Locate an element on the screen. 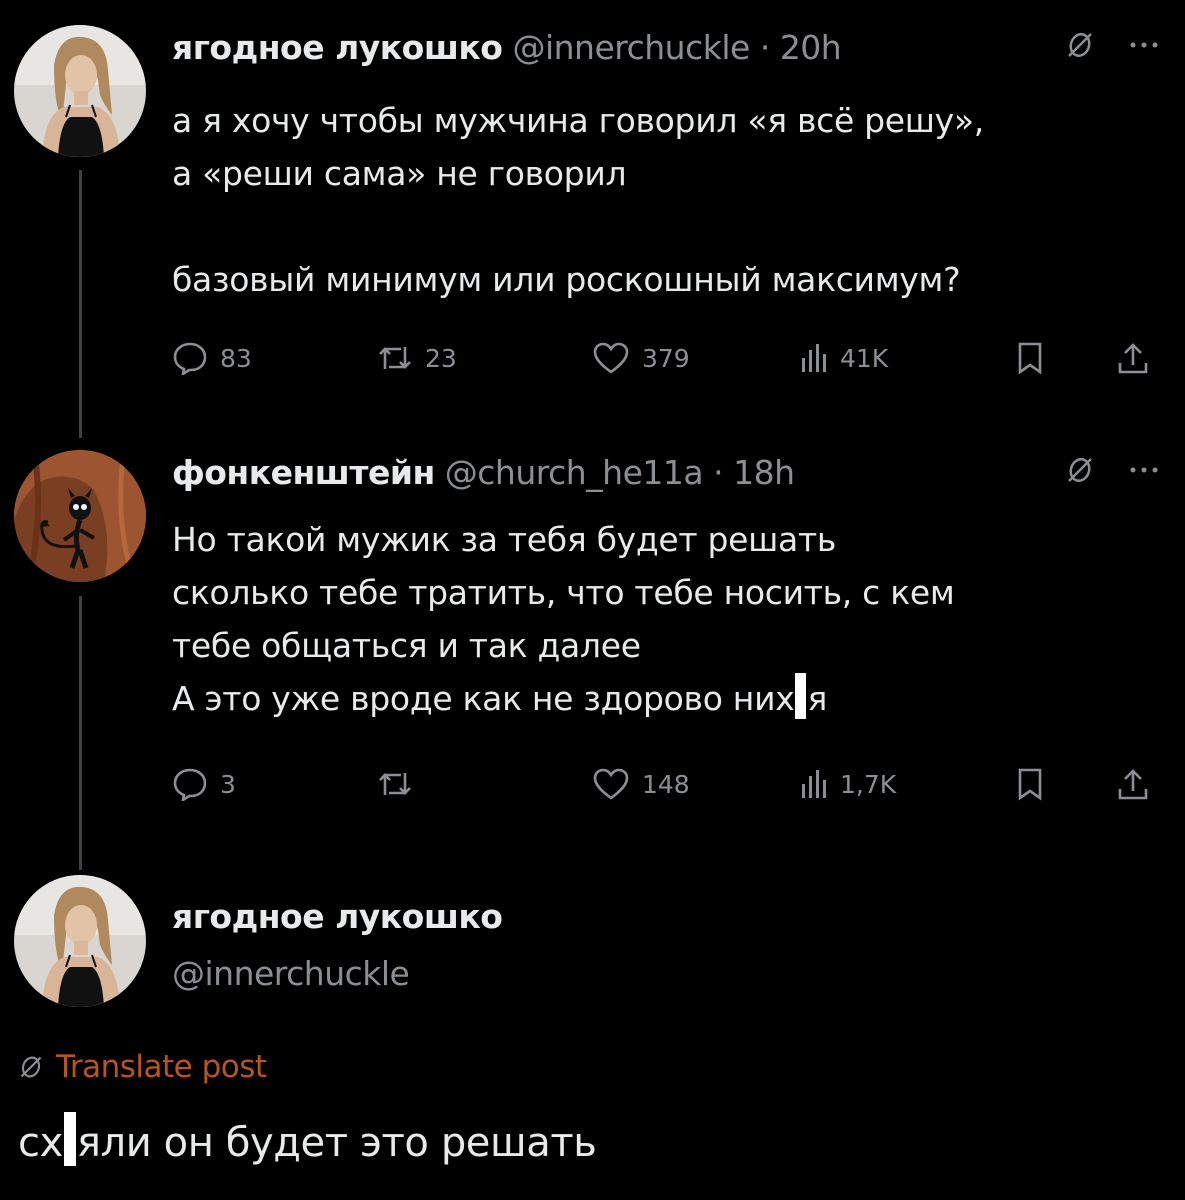  censored-text-after: я is located at coordinates (817, 698).